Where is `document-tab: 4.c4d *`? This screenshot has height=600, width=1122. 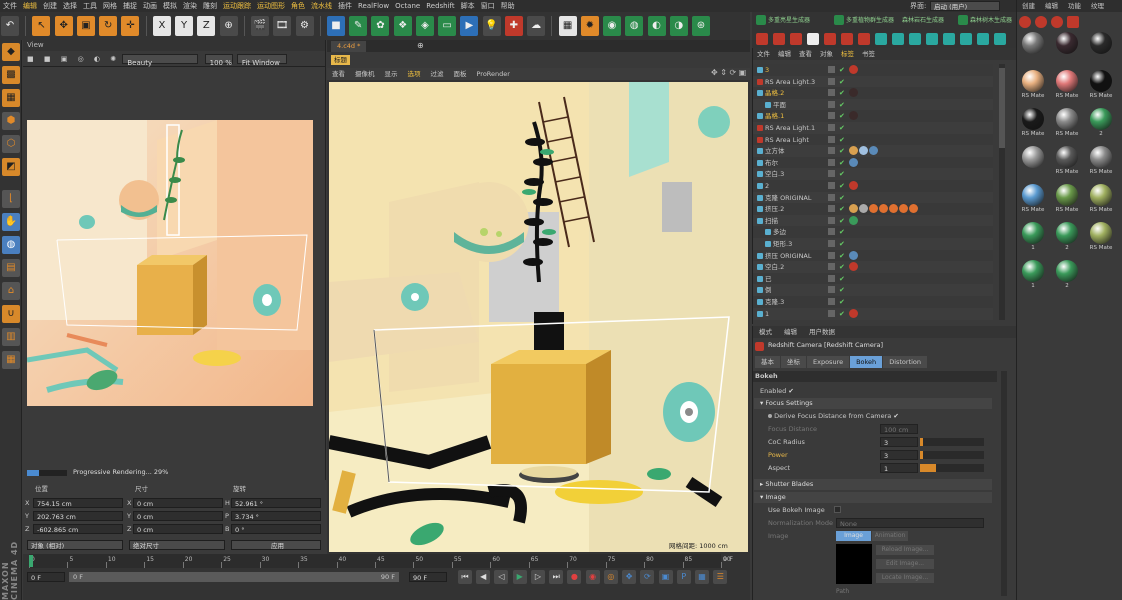 document-tab: 4.c4d * is located at coordinates (349, 46).